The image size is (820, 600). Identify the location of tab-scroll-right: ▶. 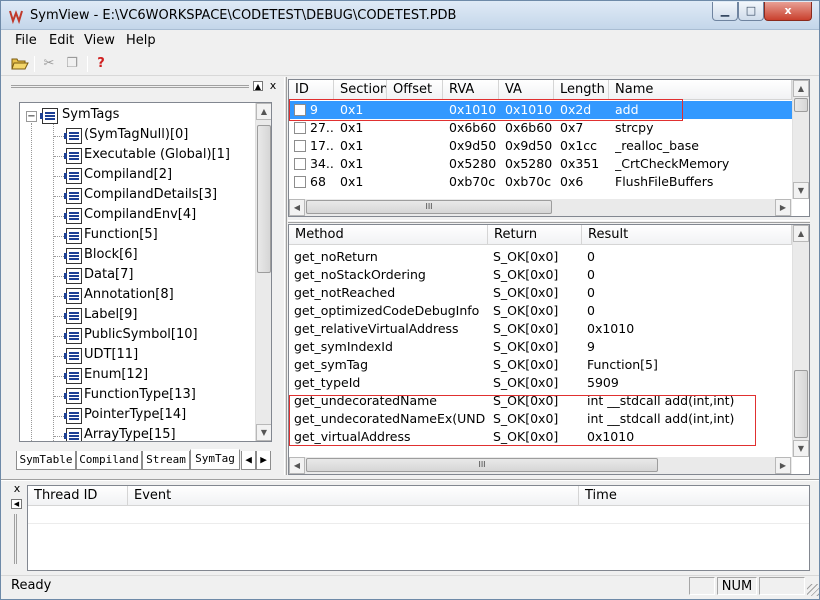
(263, 460).